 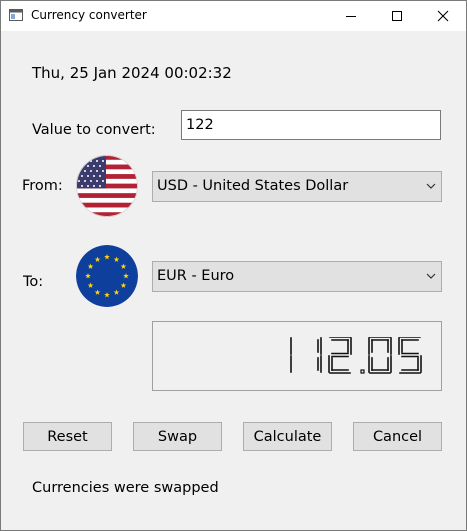 I want to click on value-to-convert-label: Value to convert:, so click(x=94, y=130).